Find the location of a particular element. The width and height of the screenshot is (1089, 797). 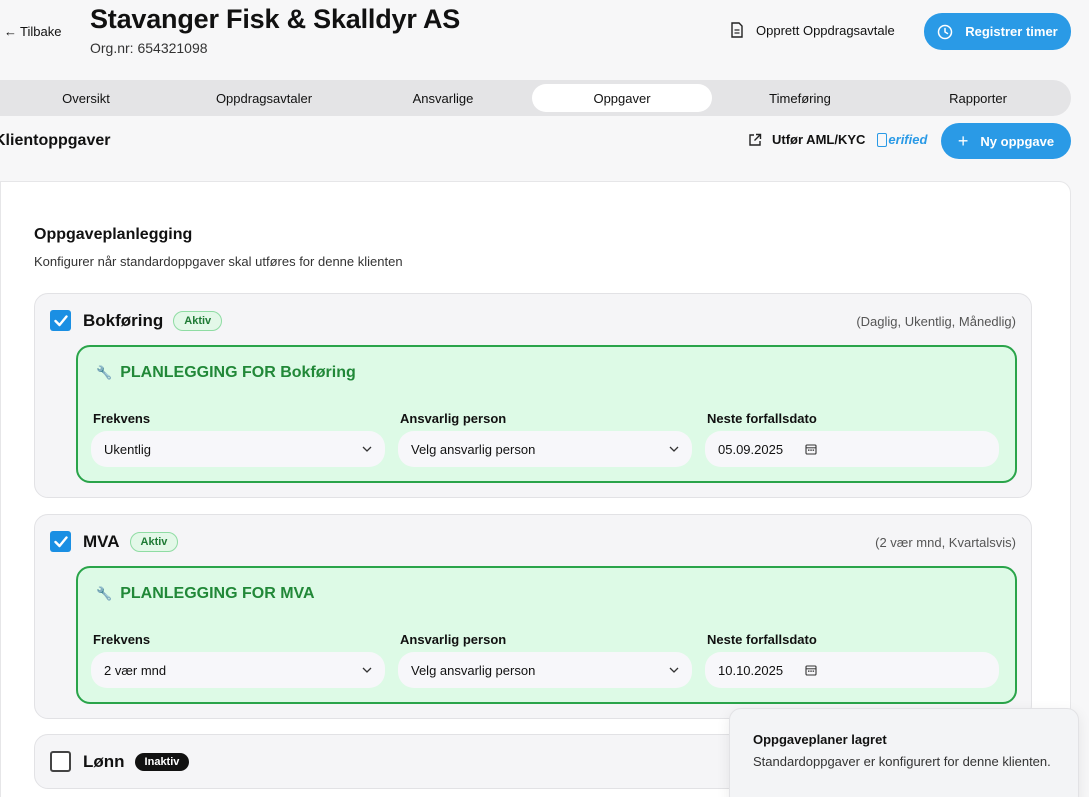

plan-title: 🔧 PLANLEGGING FOR Bokføring is located at coordinates (226, 373).